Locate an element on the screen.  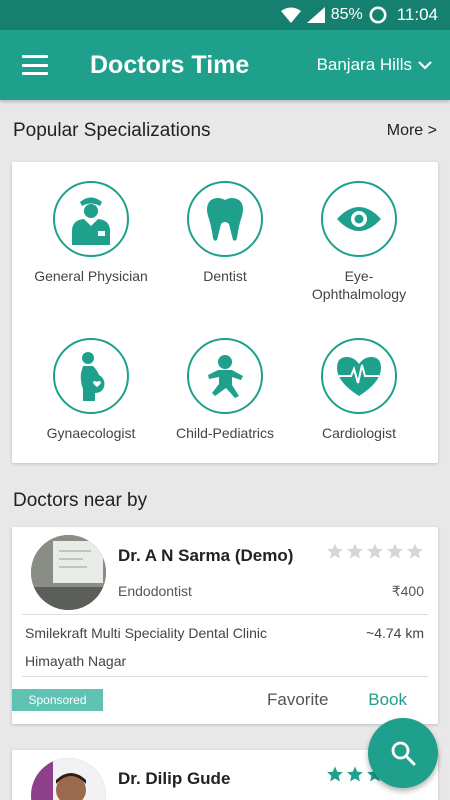
specialization-eye-ophthalmology: Eye- Ophthalmology is located at coordinates (359, 242).